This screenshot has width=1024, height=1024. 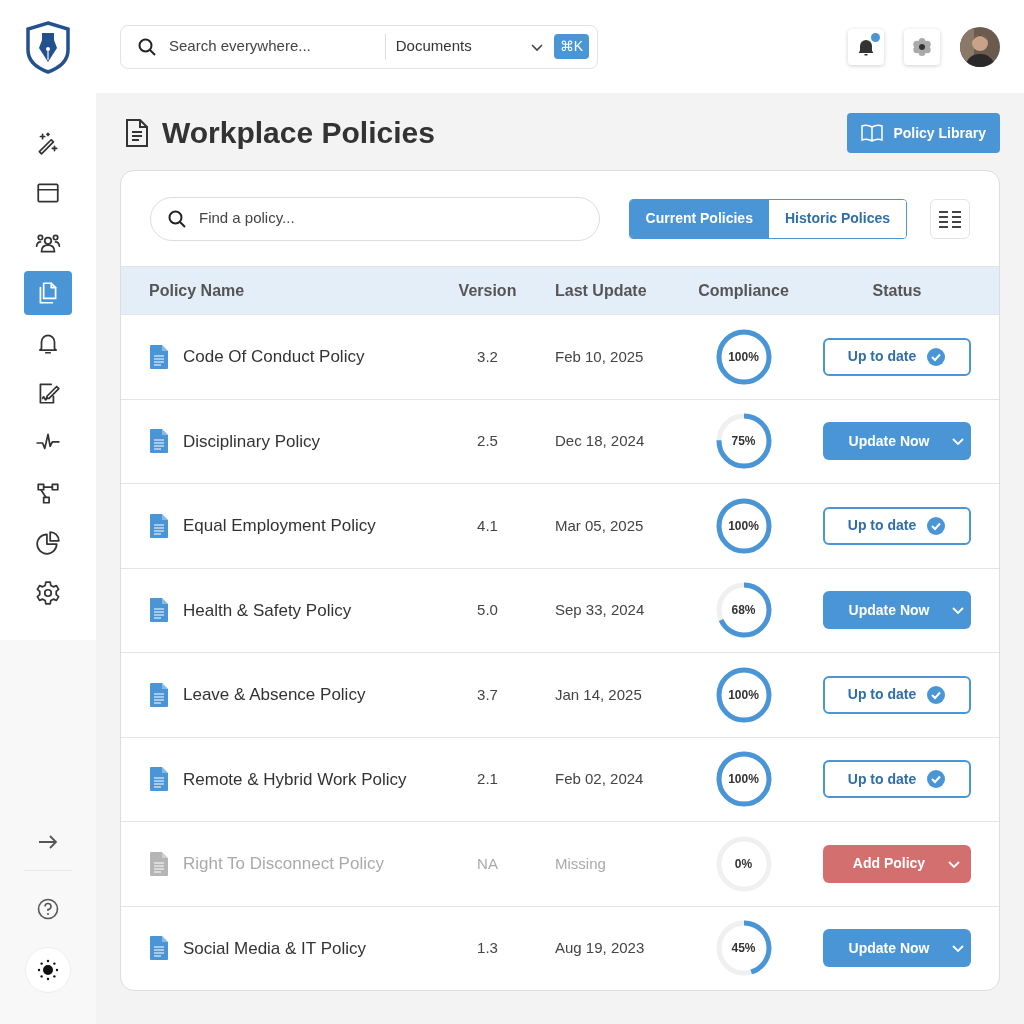 I want to click on shield-pen-logo, so click(x=48, y=46).